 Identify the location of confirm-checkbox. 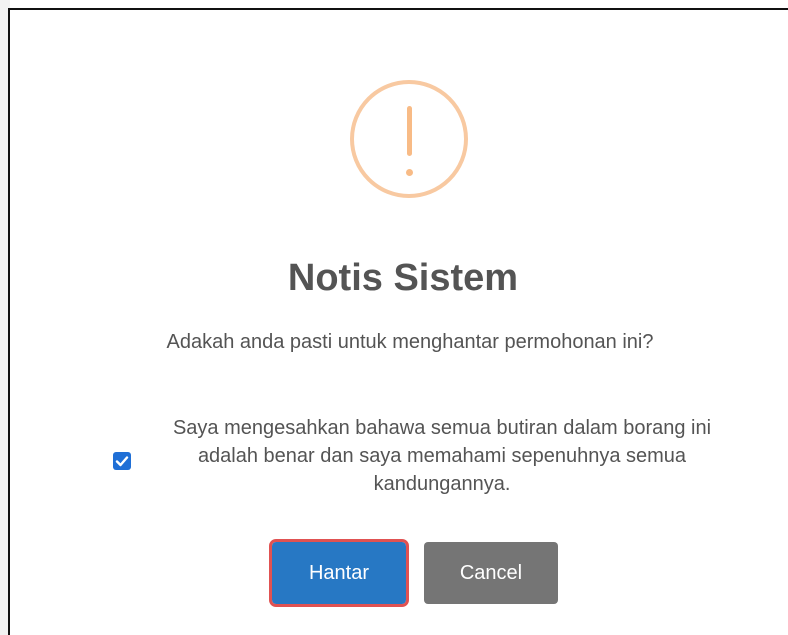
(122, 461).